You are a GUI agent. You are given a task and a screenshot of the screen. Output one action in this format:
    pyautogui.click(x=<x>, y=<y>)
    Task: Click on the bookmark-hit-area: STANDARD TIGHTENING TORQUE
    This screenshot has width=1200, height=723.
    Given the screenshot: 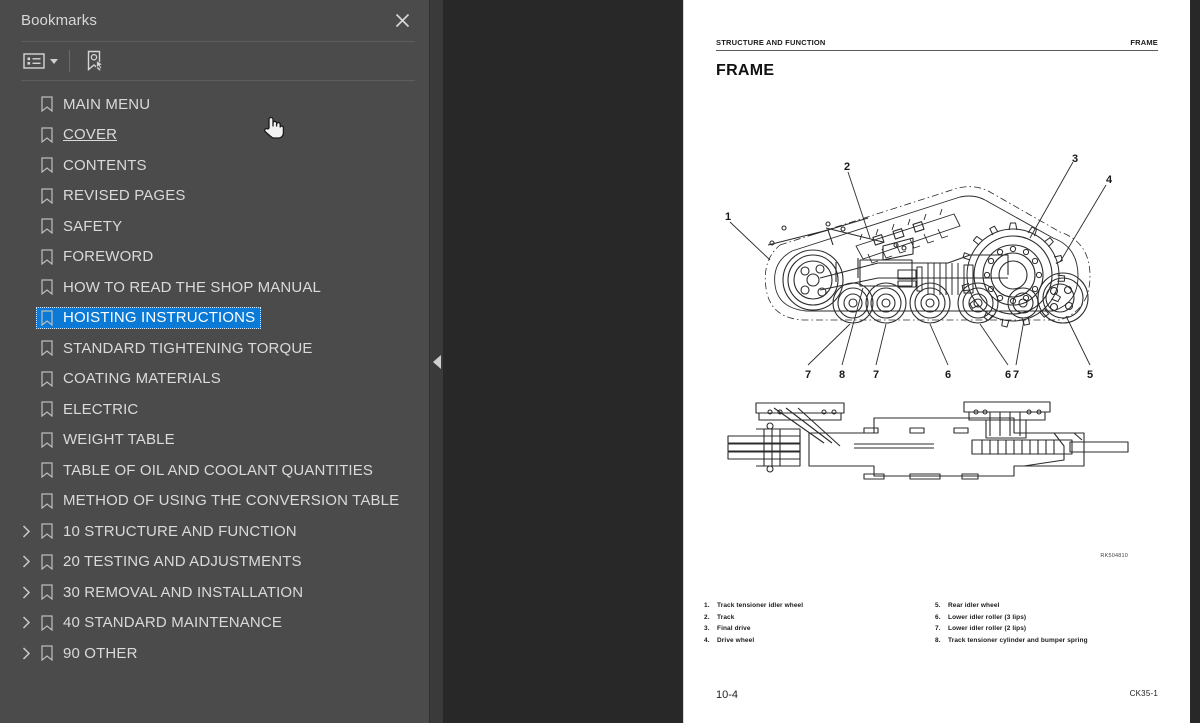 What is the action you would take?
    pyautogui.click(x=177, y=348)
    